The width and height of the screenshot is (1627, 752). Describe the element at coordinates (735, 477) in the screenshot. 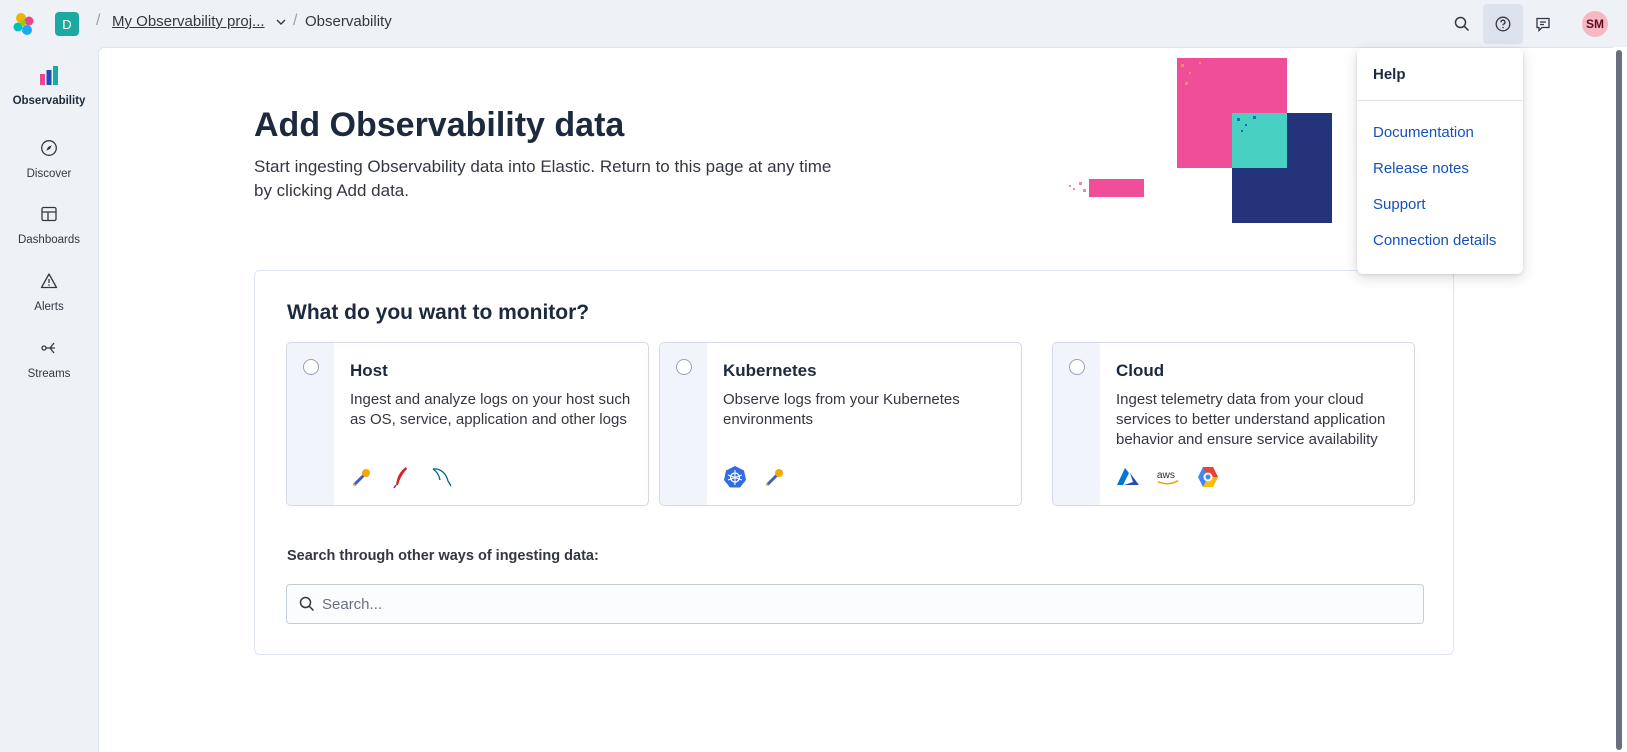

I see `kubernetes-icon` at that location.